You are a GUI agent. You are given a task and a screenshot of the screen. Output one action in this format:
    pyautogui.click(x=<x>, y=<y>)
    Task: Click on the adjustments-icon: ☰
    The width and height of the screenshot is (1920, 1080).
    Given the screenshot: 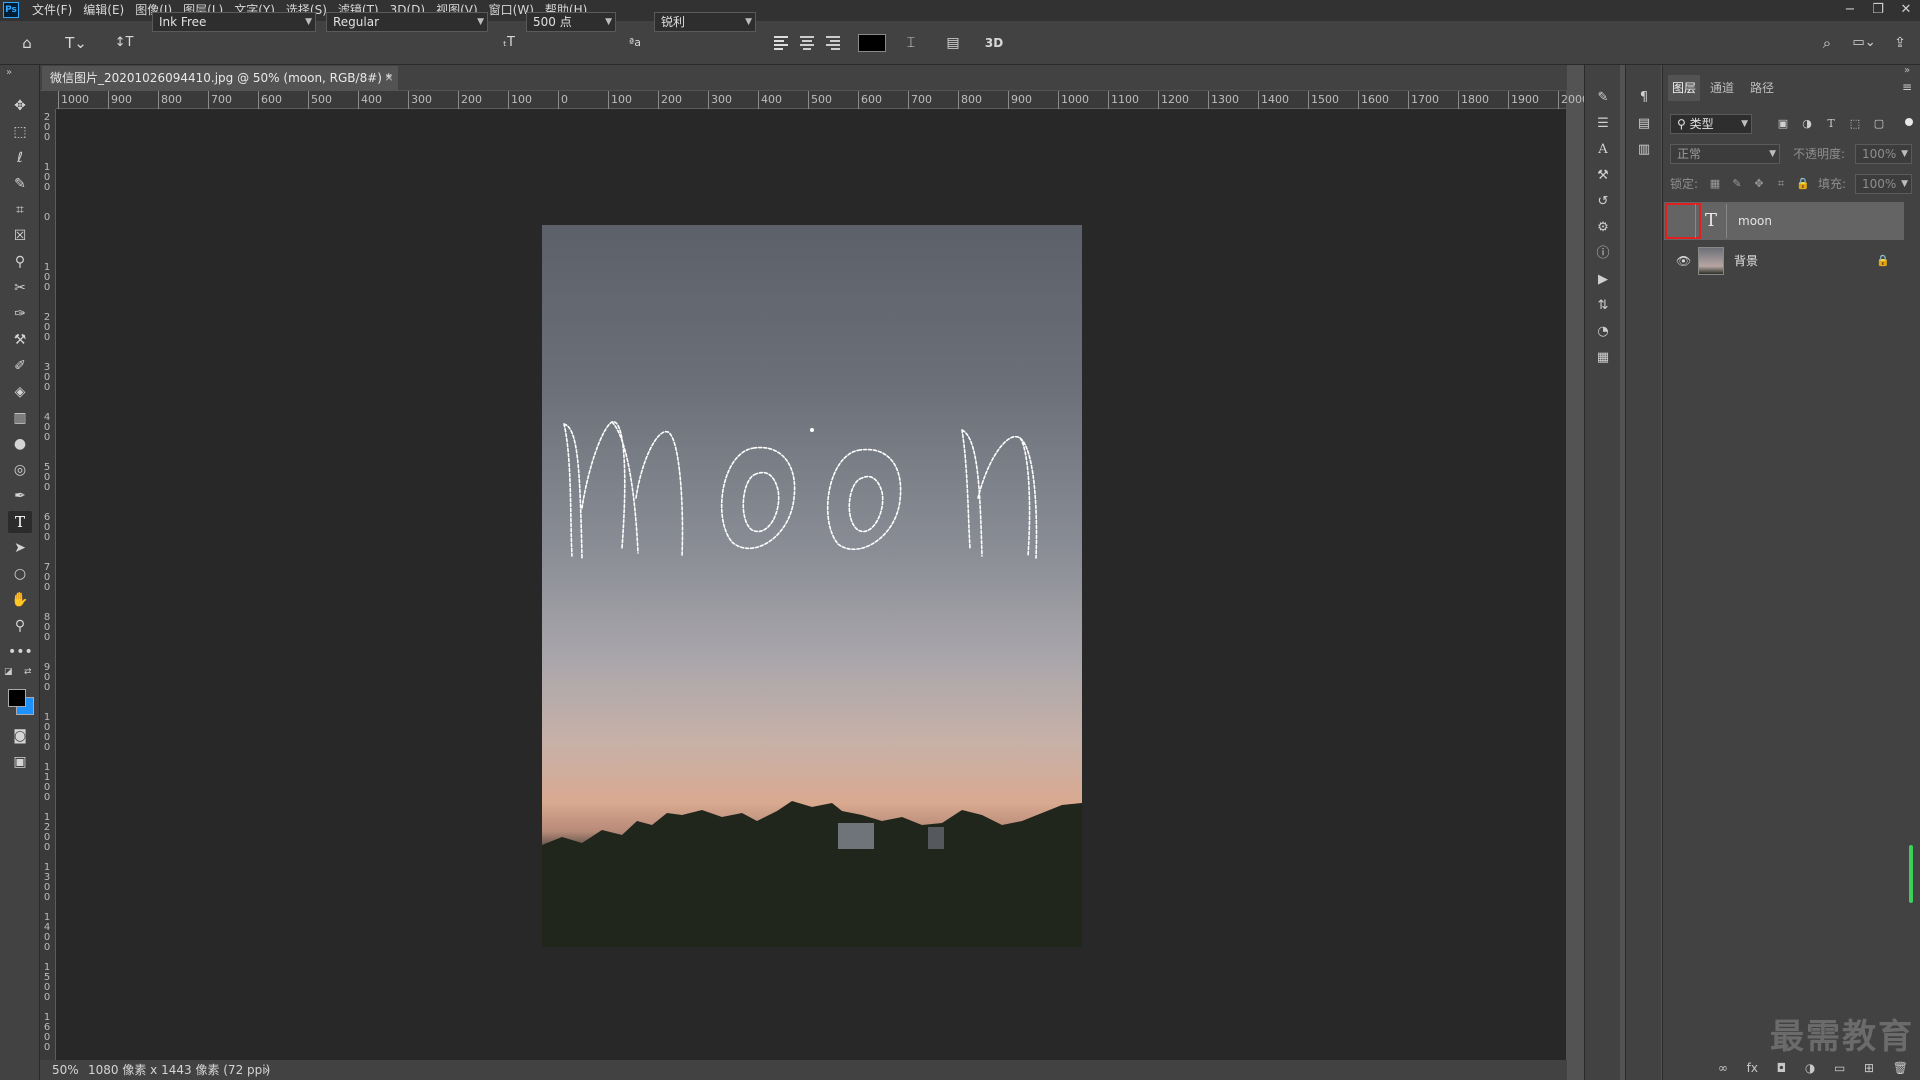 What is the action you would take?
    pyautogui.click(x=1603, y=124)
    